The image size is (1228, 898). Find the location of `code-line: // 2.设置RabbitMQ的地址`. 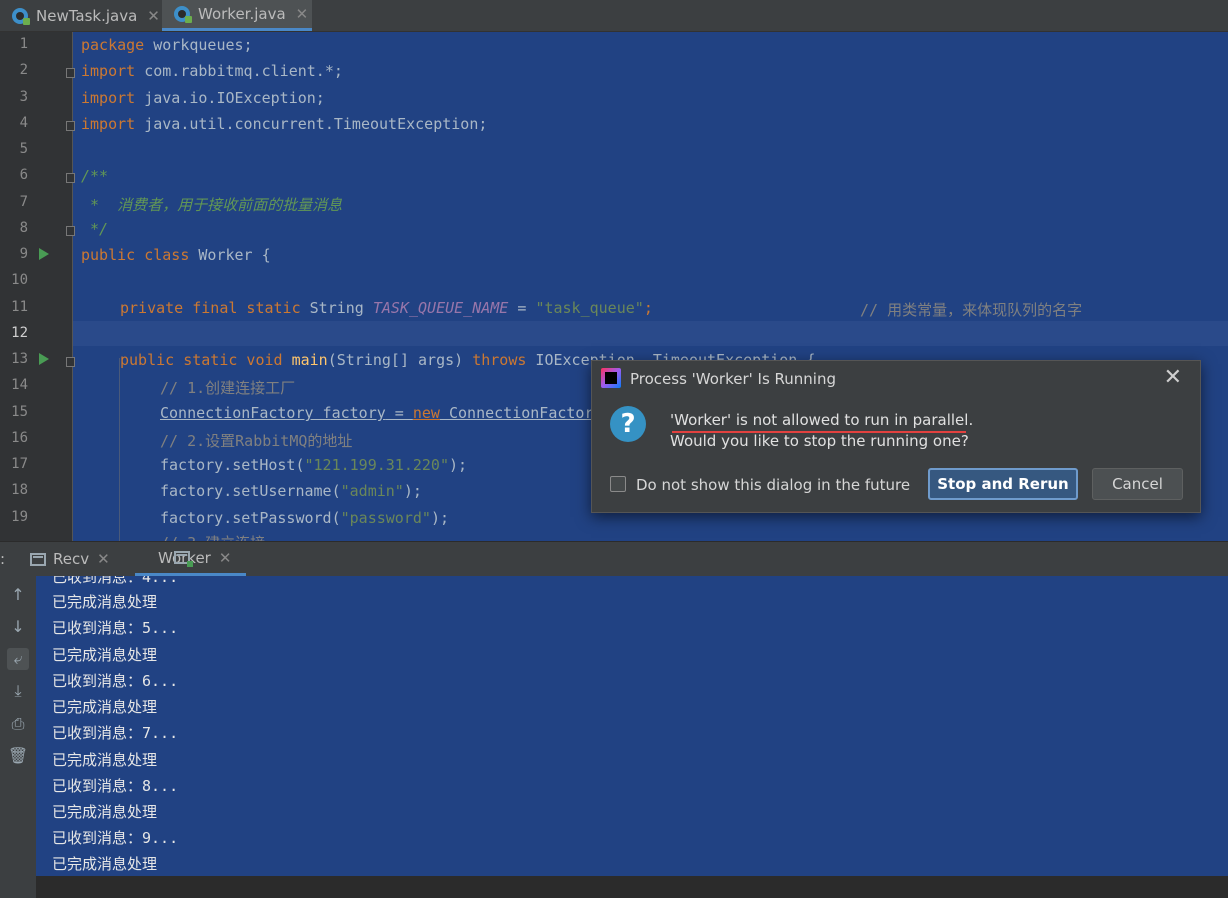

code-line: // 2.设置RabbitMQ的地址 is located at coordinates (256, 441).